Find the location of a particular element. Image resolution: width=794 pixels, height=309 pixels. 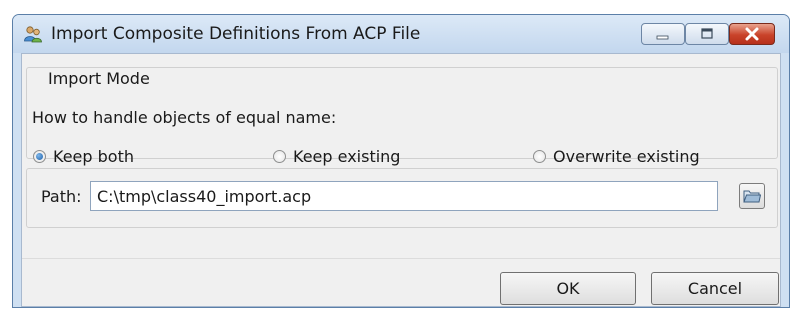

minimize-button is located at coordinates (663, 34).